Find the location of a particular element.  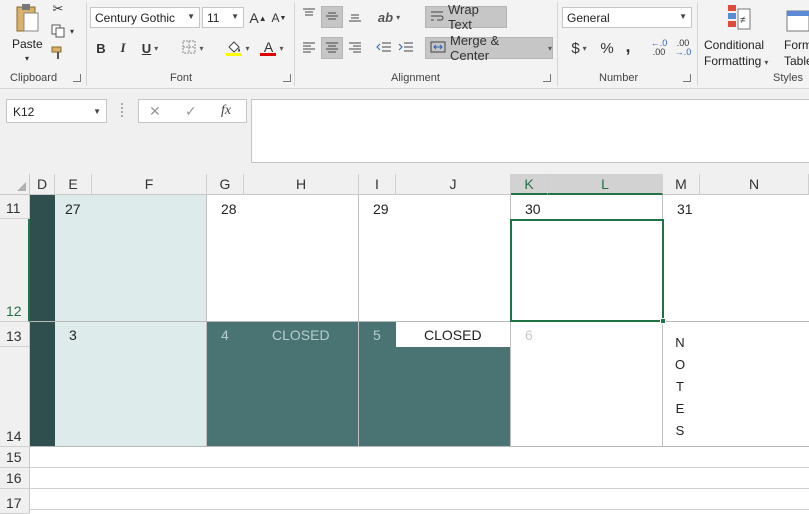

align-left-button is located at coordinates (309, 48).